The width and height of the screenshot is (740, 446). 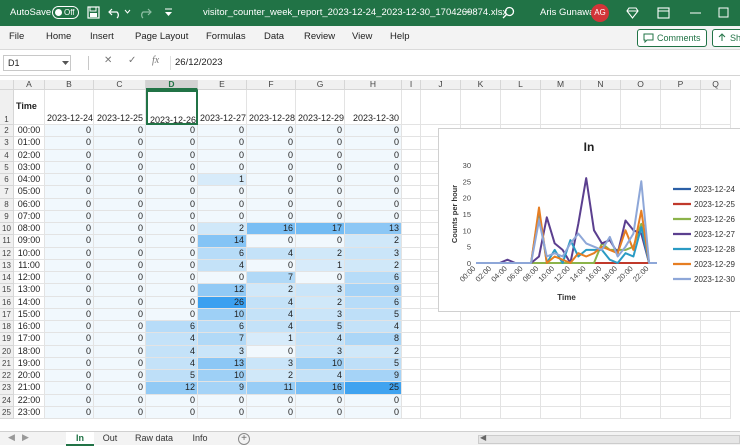 What do you see at coordinates (7, 143) in the screenshot?
I see `row-header-3: 3` at bounding box center [7, 143].